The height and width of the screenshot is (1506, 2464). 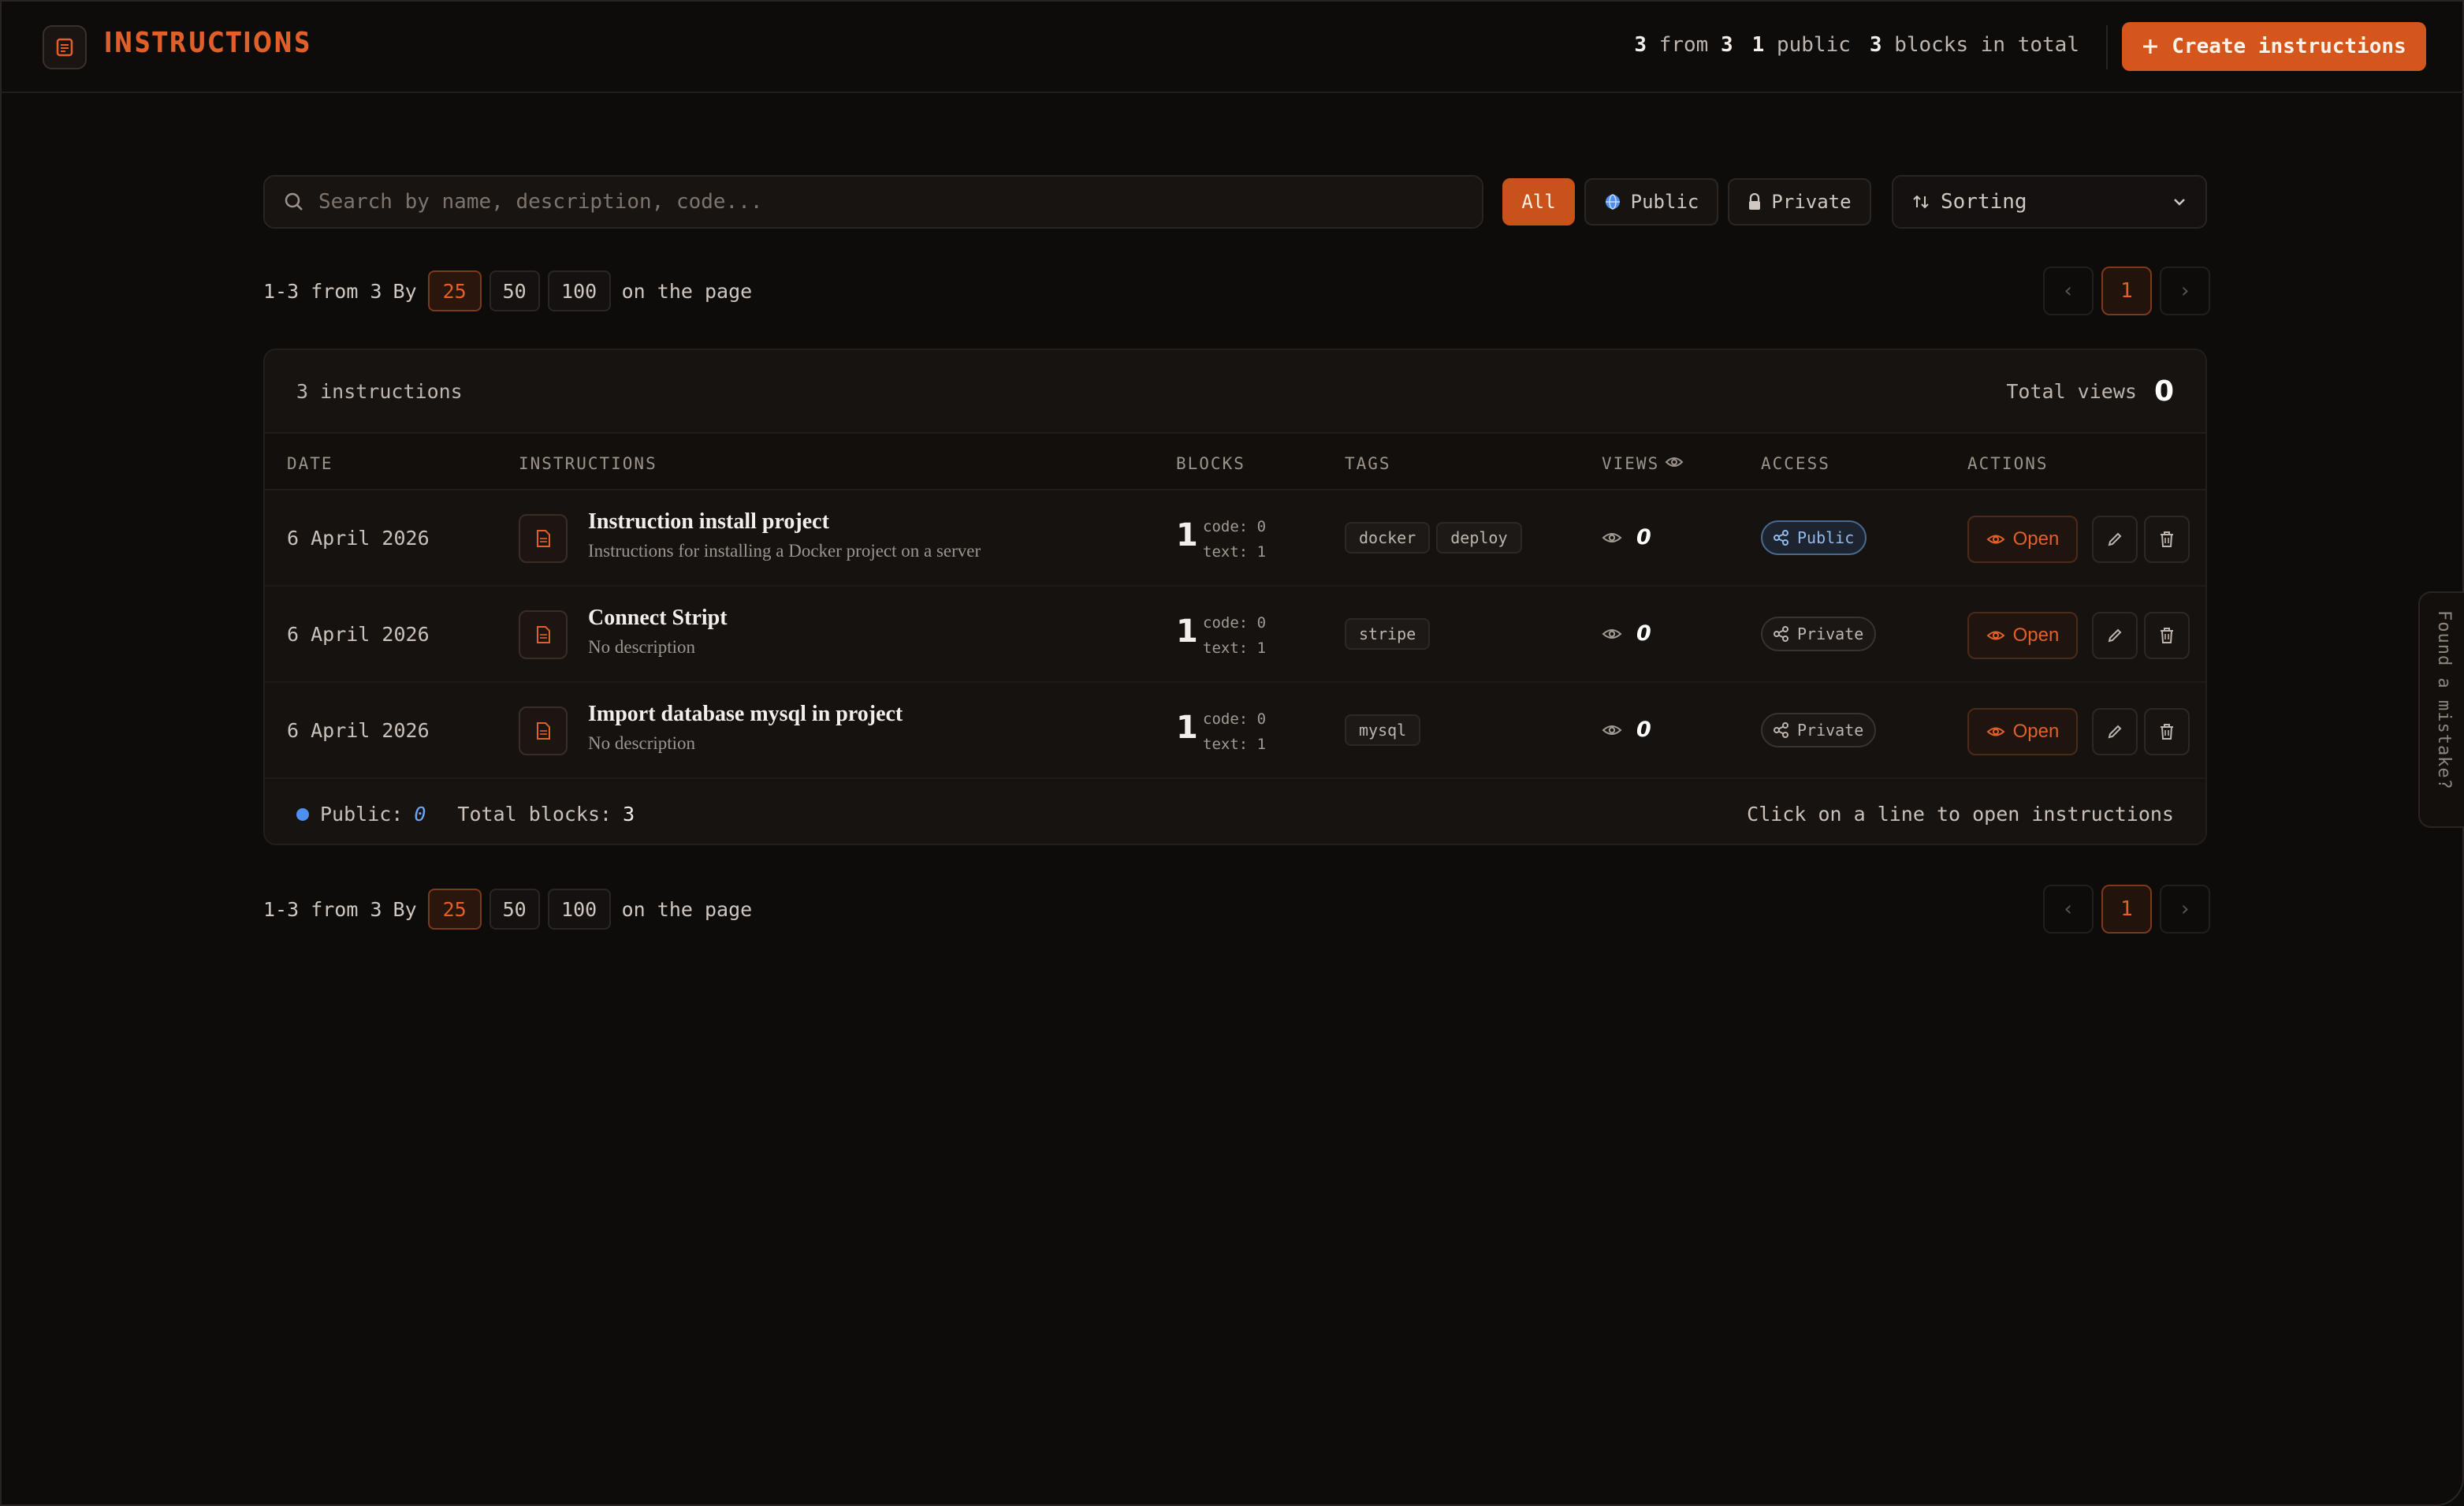 What do you see at coordinates (1210, 463) in the screenshot?
I see `col-blocks: BLOCKS` at bounding box center [1210, 463].